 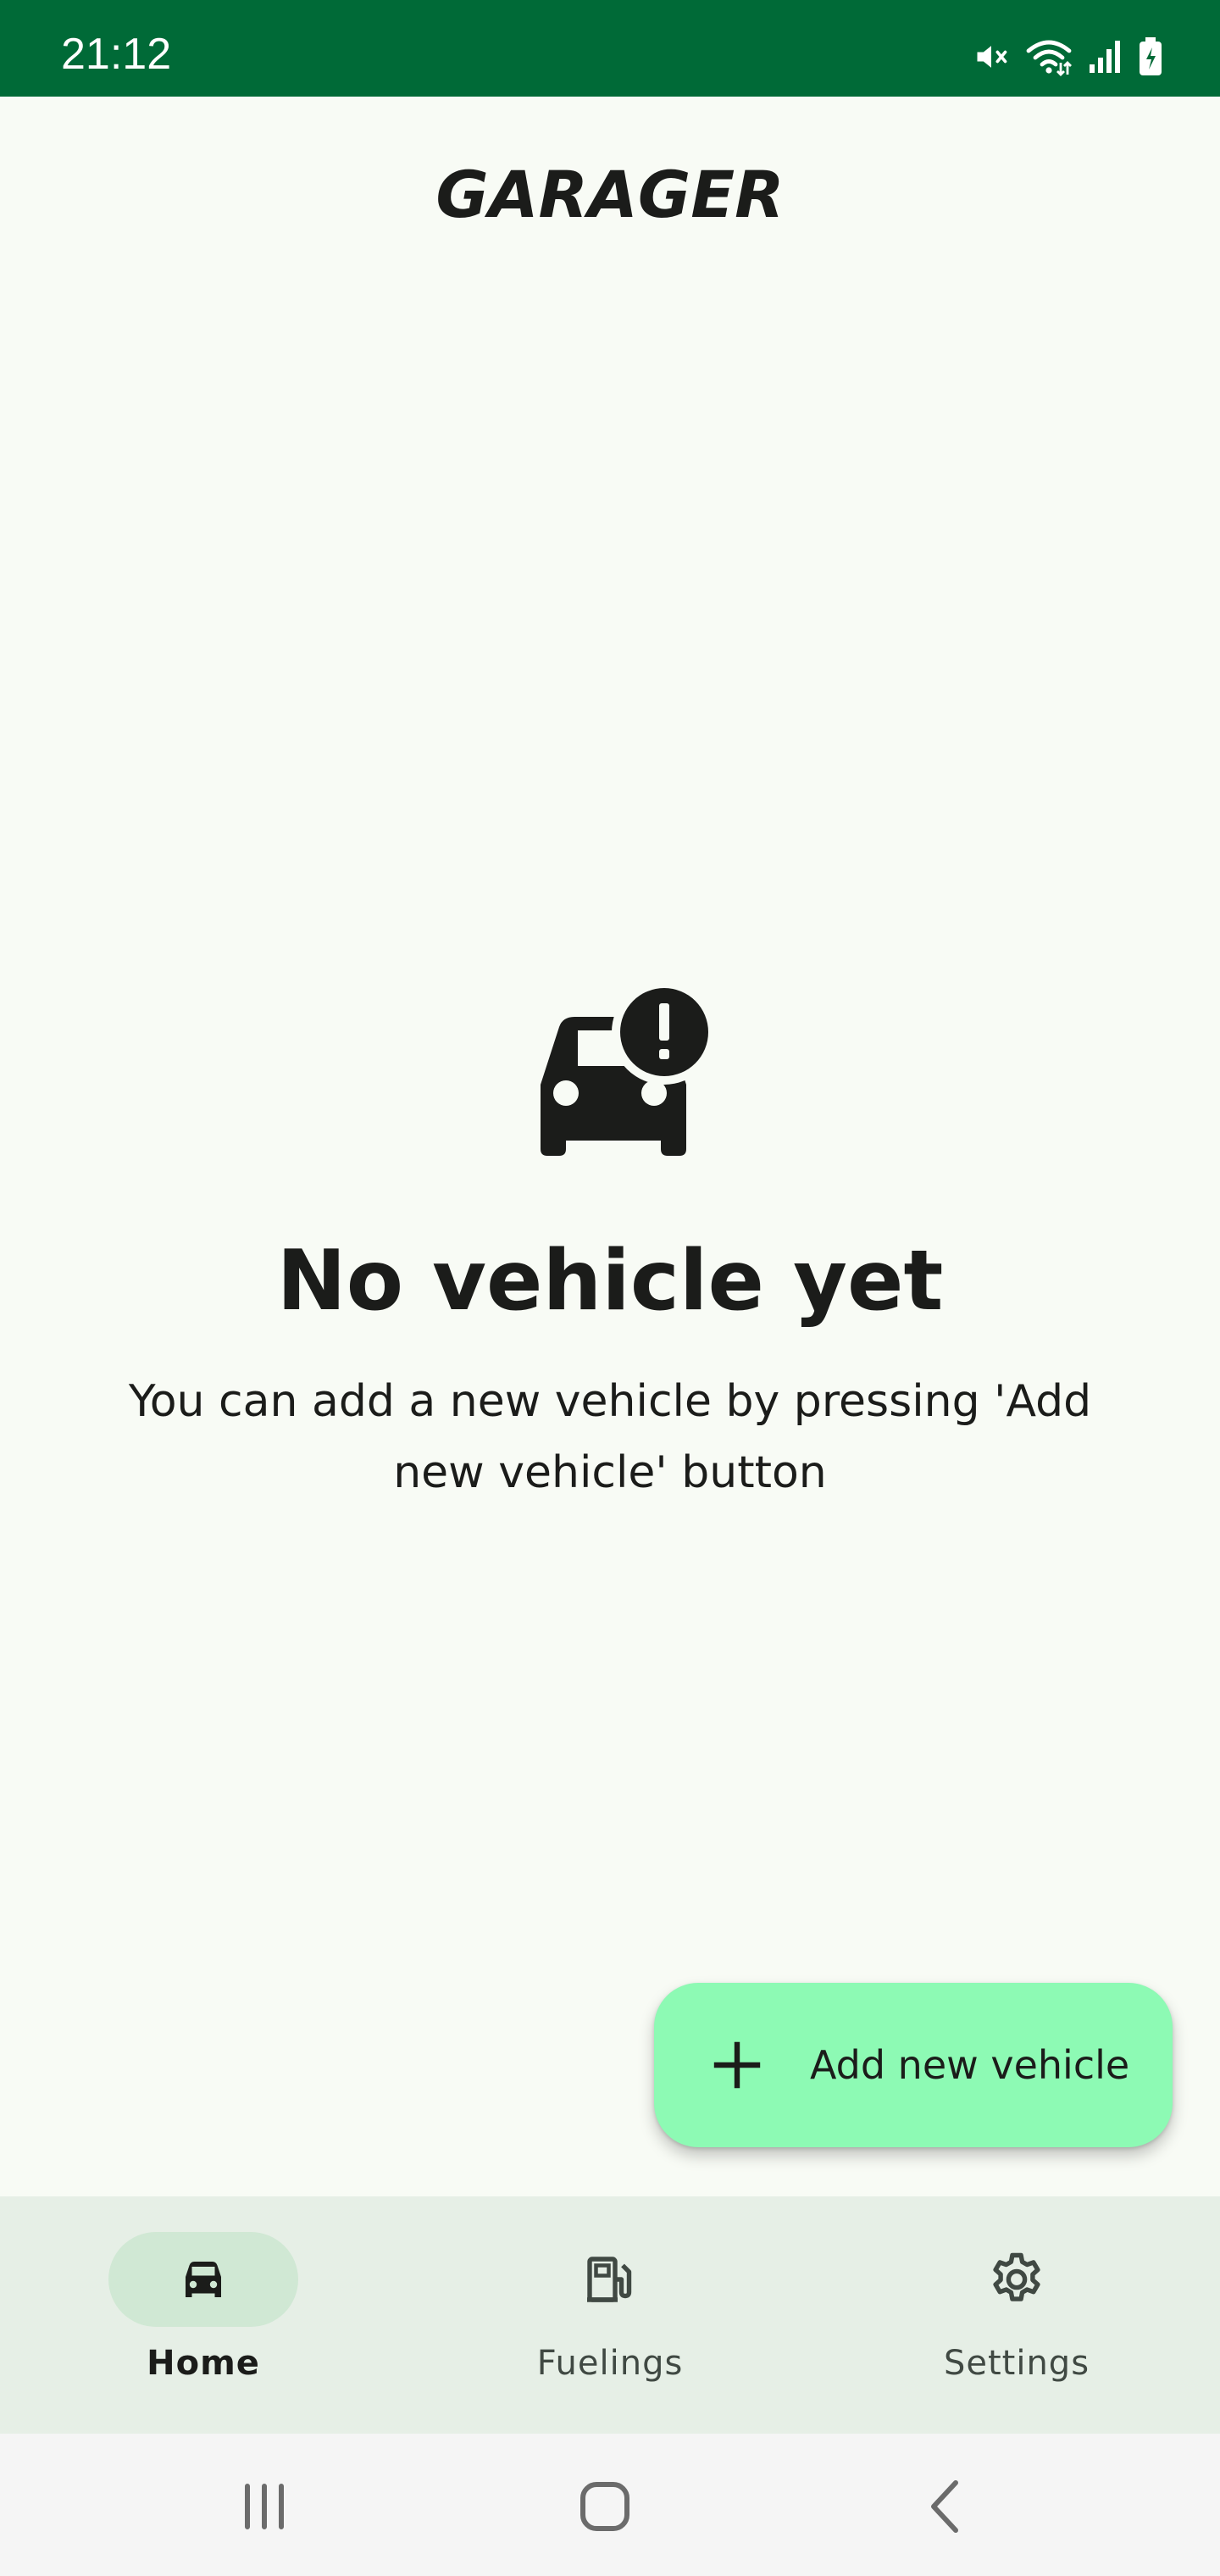 What do you see at coordinates (945, 2506) in the screenshot?
I see `back-icon` at bounding box center [945, 2506].